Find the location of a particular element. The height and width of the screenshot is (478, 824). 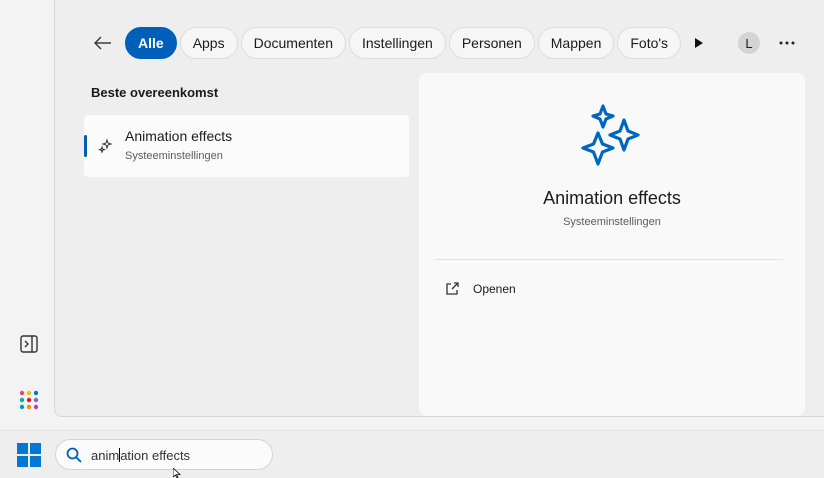

sparkles-icon is located at coordinates (610, 135).